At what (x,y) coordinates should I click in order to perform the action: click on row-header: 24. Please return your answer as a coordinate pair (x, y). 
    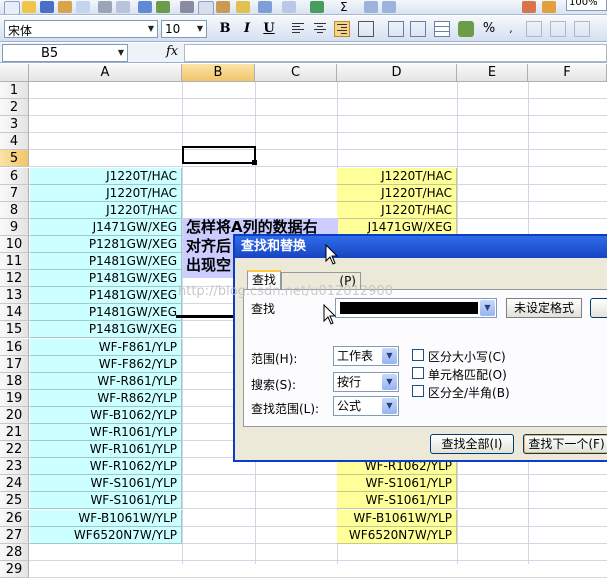
    Looking at the image, I should click on (14, 483).